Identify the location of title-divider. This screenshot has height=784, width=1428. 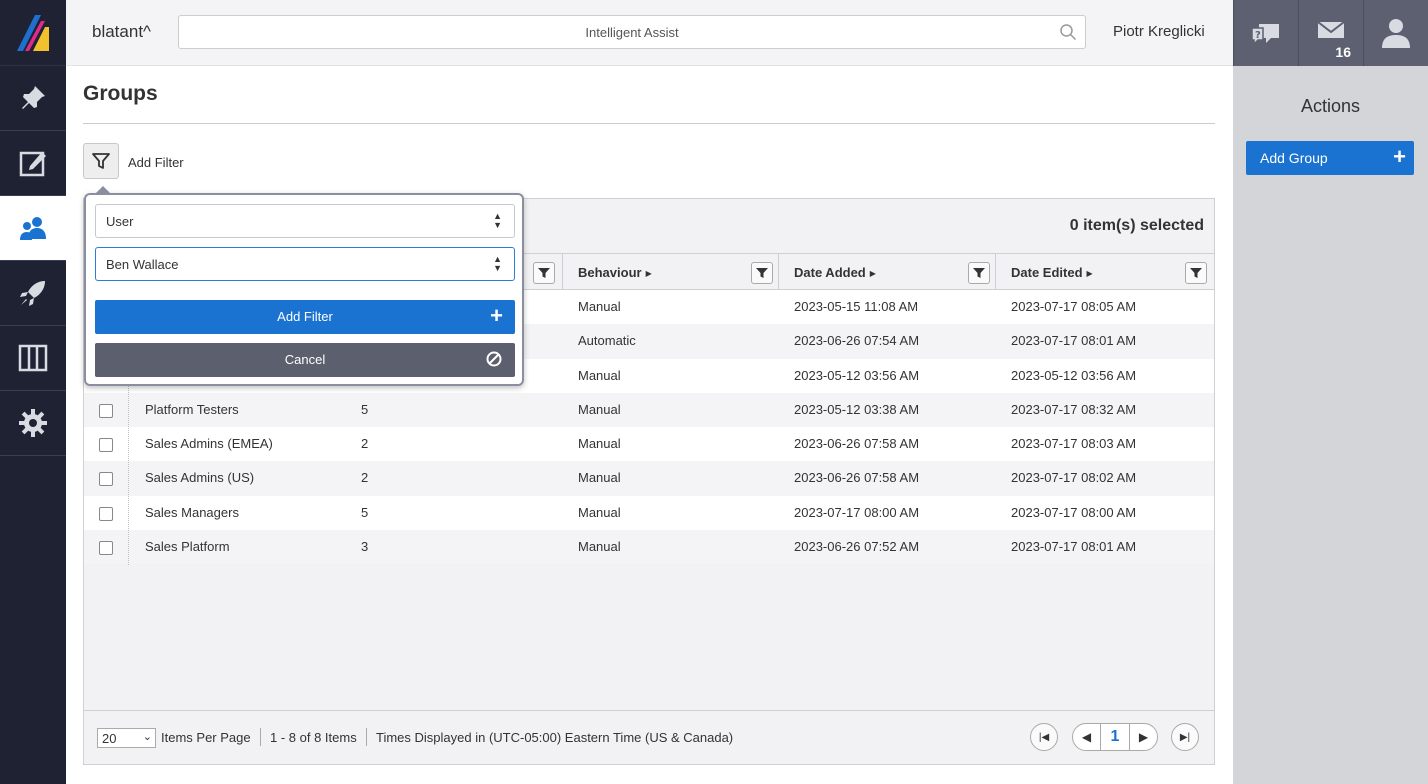
(649, 123).